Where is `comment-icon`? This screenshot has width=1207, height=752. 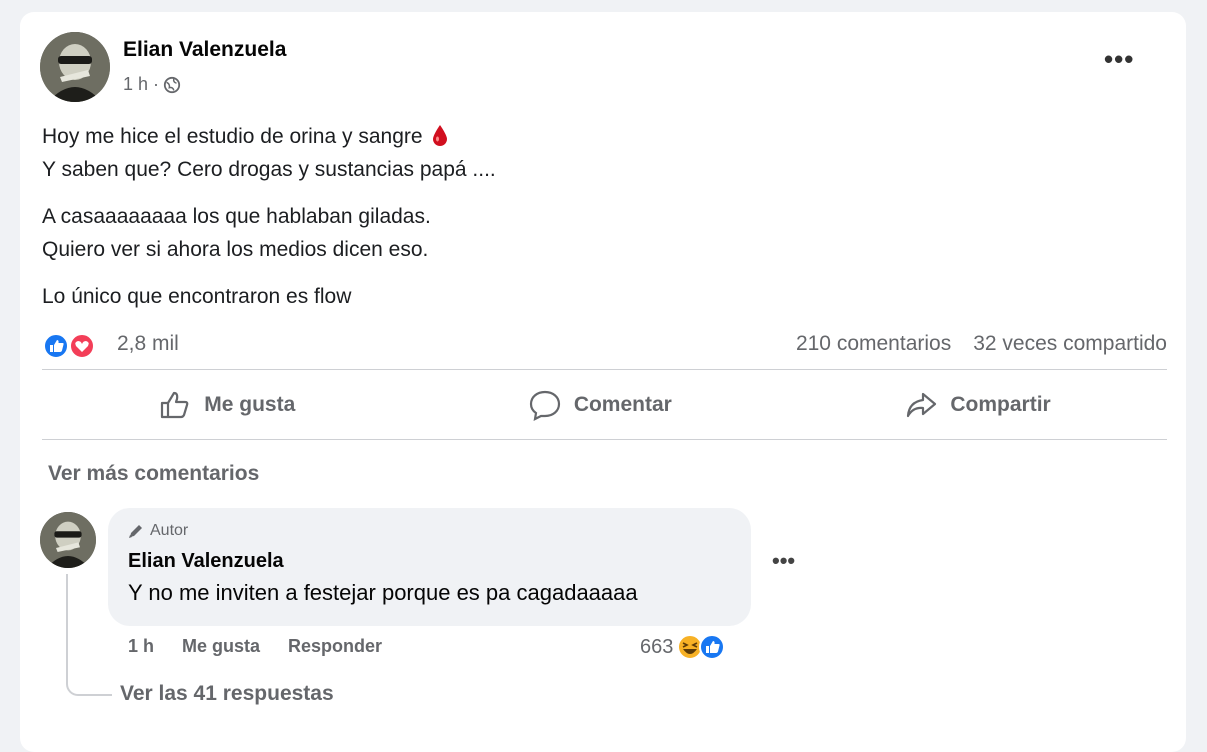
comment-icon is located at coordinates (544, 405).